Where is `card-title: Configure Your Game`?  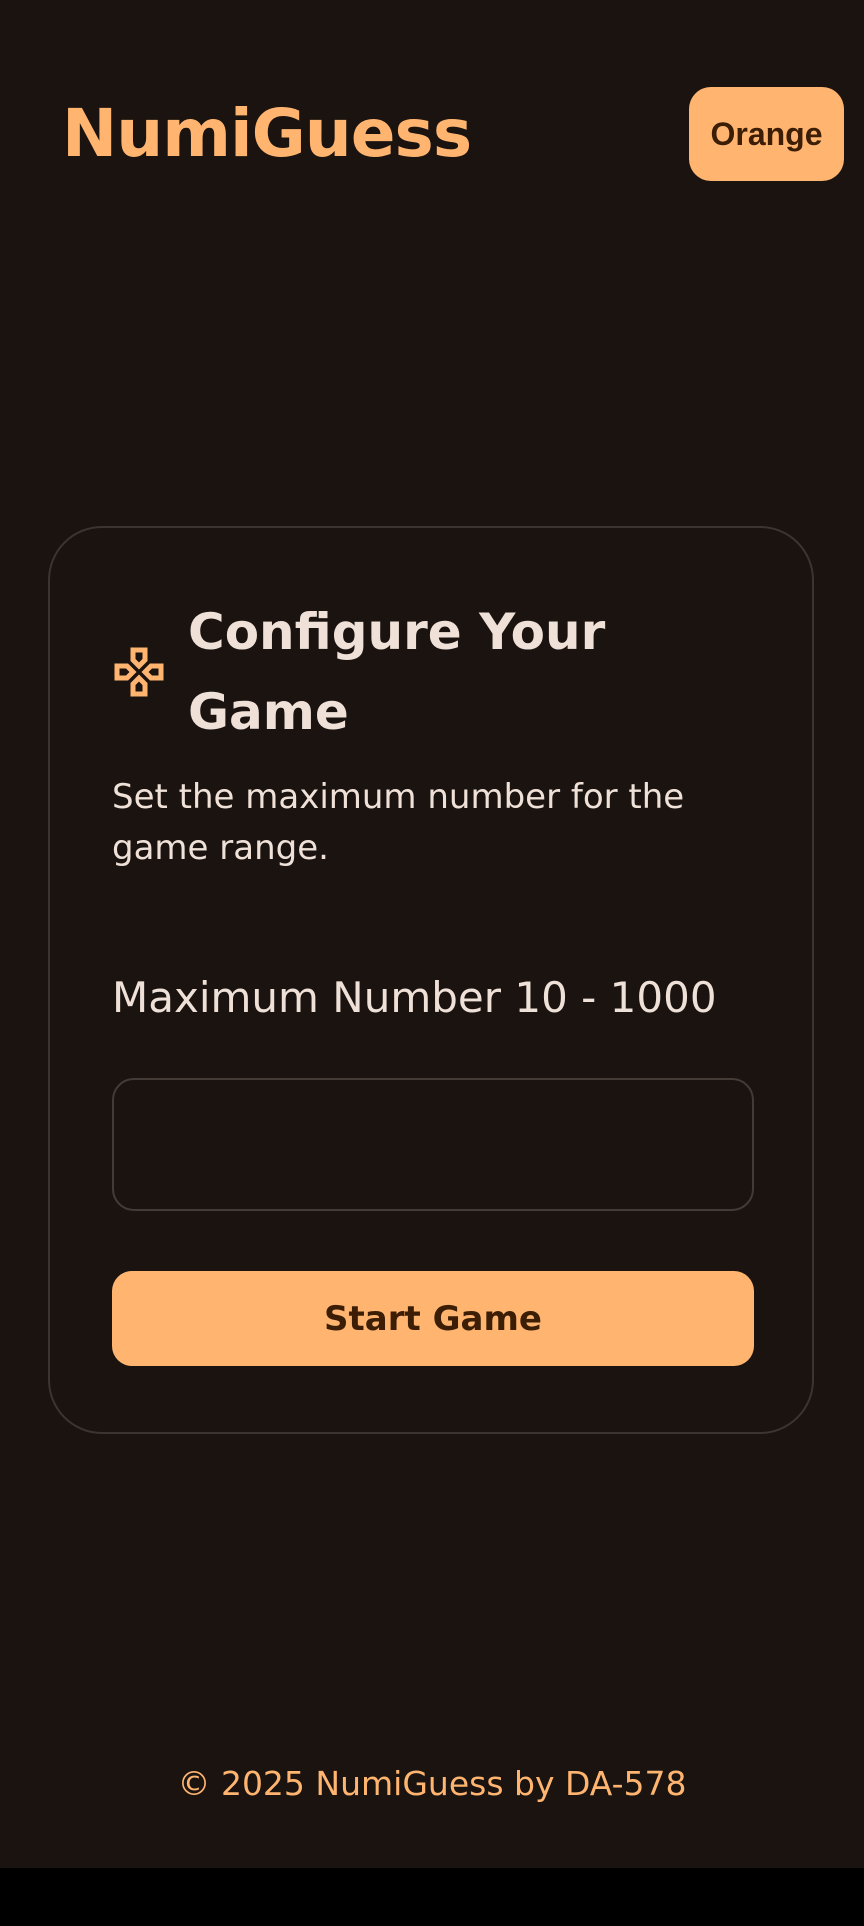
card-title: Configure Your Game is located at coordinates (397, 672).